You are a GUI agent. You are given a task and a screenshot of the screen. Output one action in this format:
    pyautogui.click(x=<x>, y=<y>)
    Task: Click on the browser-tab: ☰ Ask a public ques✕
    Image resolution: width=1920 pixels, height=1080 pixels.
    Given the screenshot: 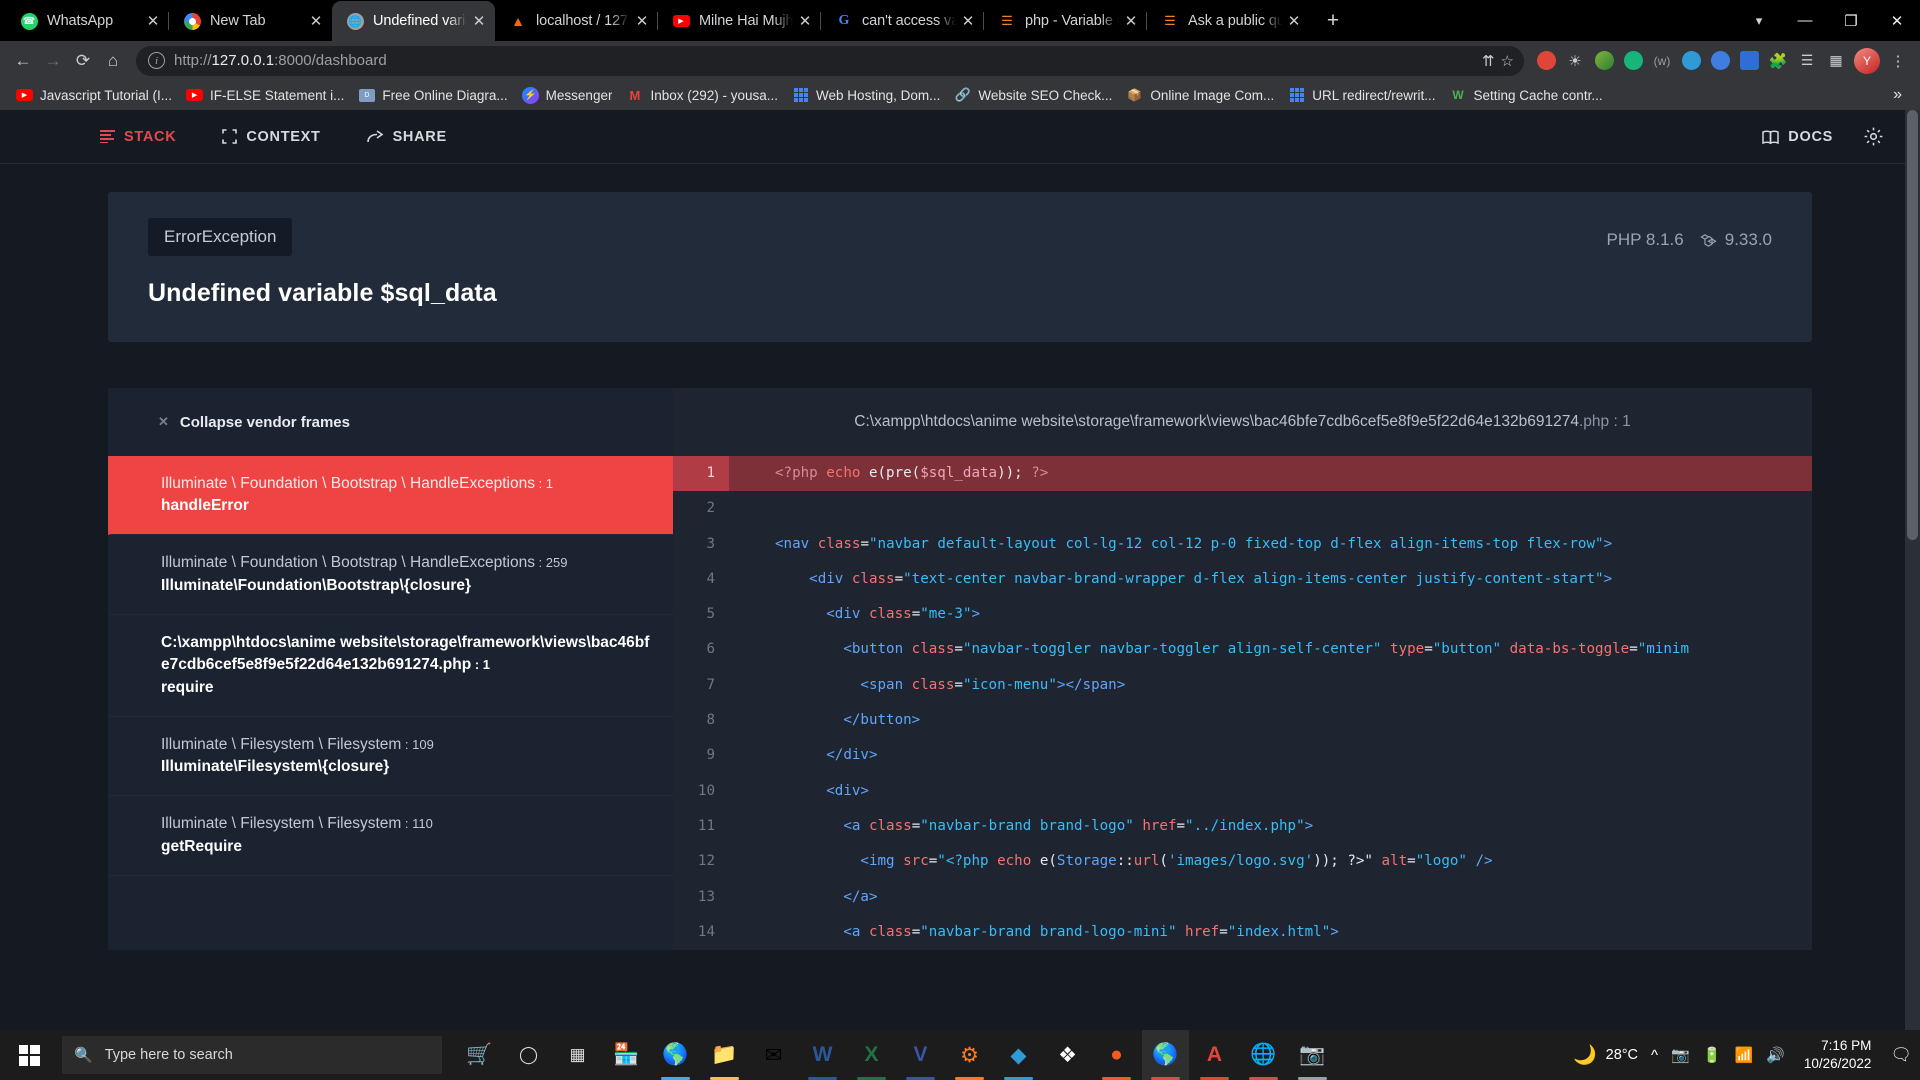 What is the action you would take?
    pyautogui.click(x=1228, y=21)
    